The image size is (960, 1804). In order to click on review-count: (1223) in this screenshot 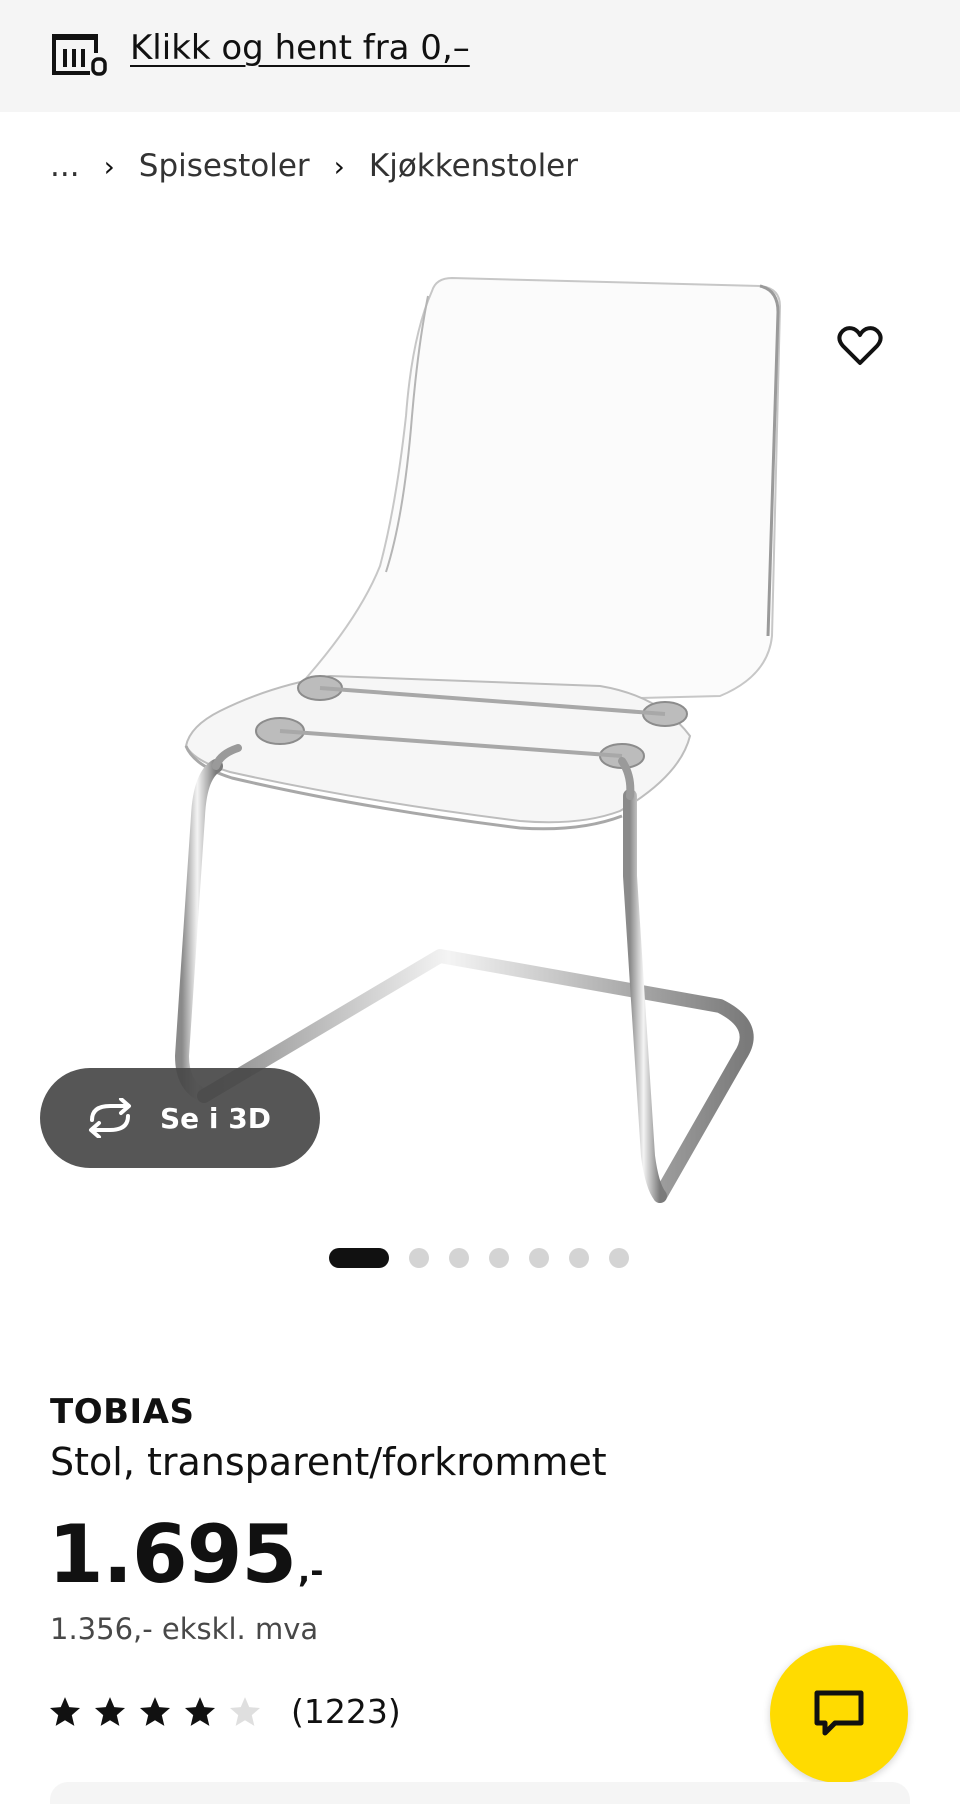, I will do `click(346, 1711)`.